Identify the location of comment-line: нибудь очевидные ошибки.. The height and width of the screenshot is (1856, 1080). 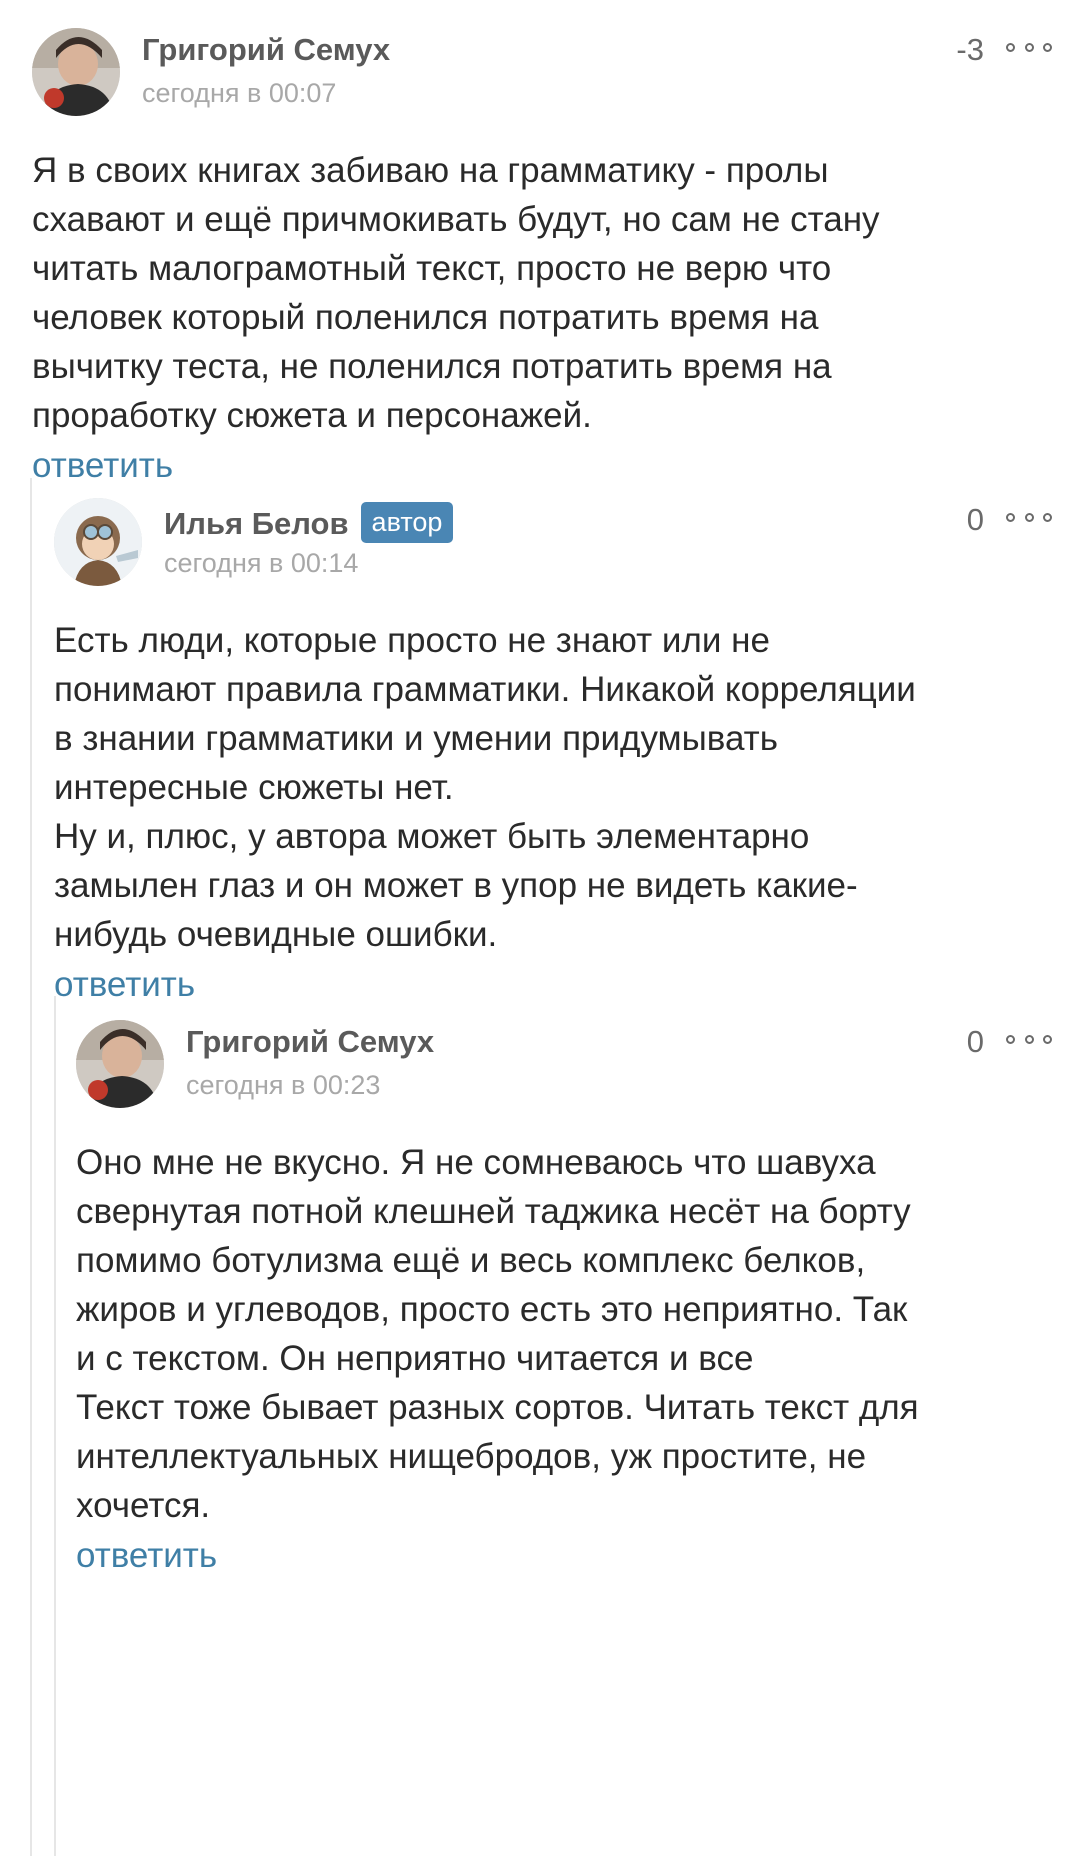
(276, 934).